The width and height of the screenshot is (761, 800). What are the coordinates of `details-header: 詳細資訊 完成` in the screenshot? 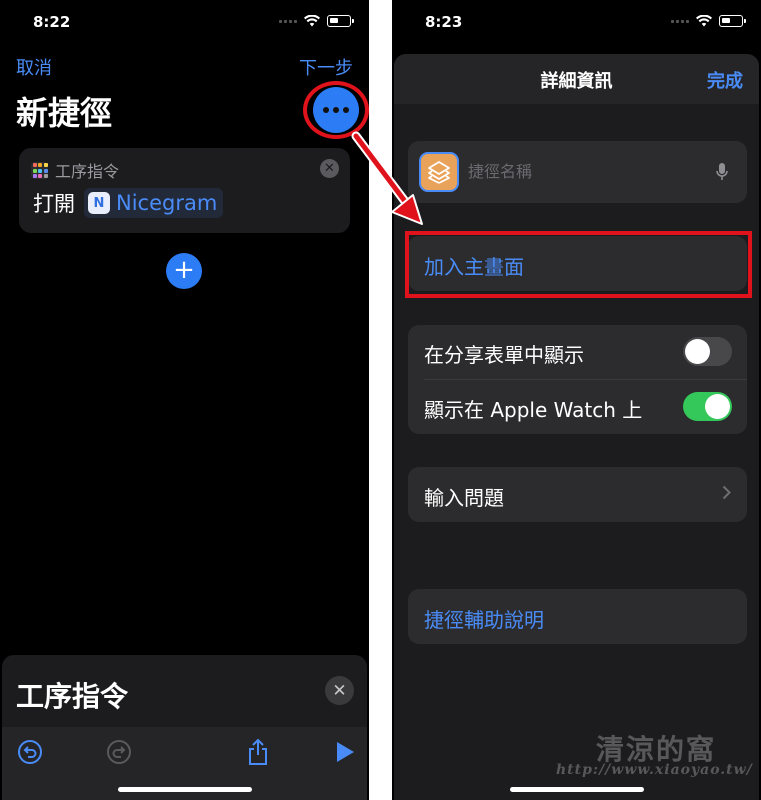 It's located at (576, 79).